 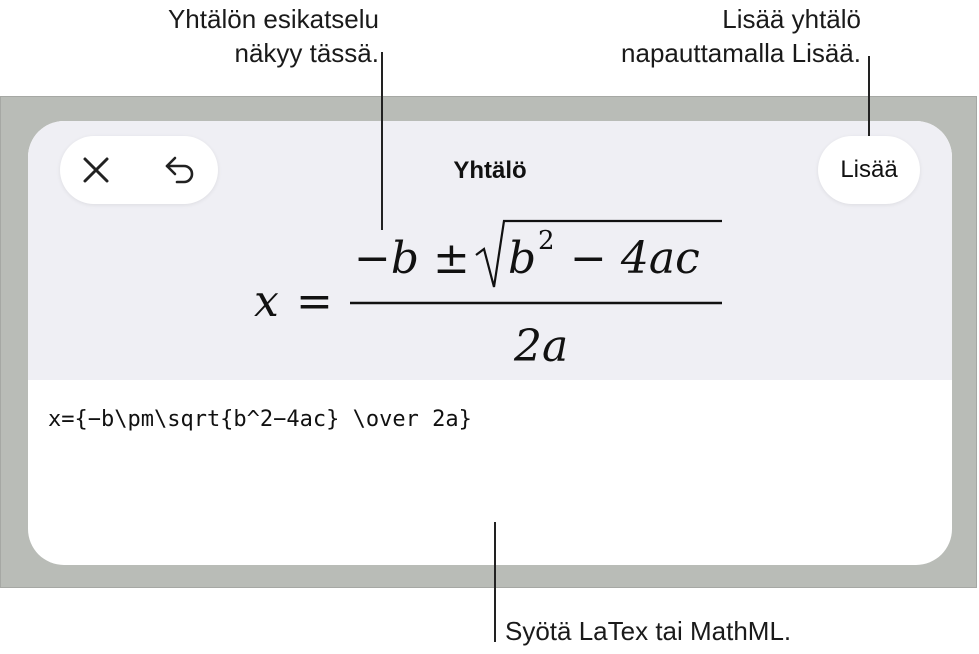 What do you see at coordinates (869, 170) in the screenshot?
I see `insert-button: Lisää` at bounding box center [869, 170].